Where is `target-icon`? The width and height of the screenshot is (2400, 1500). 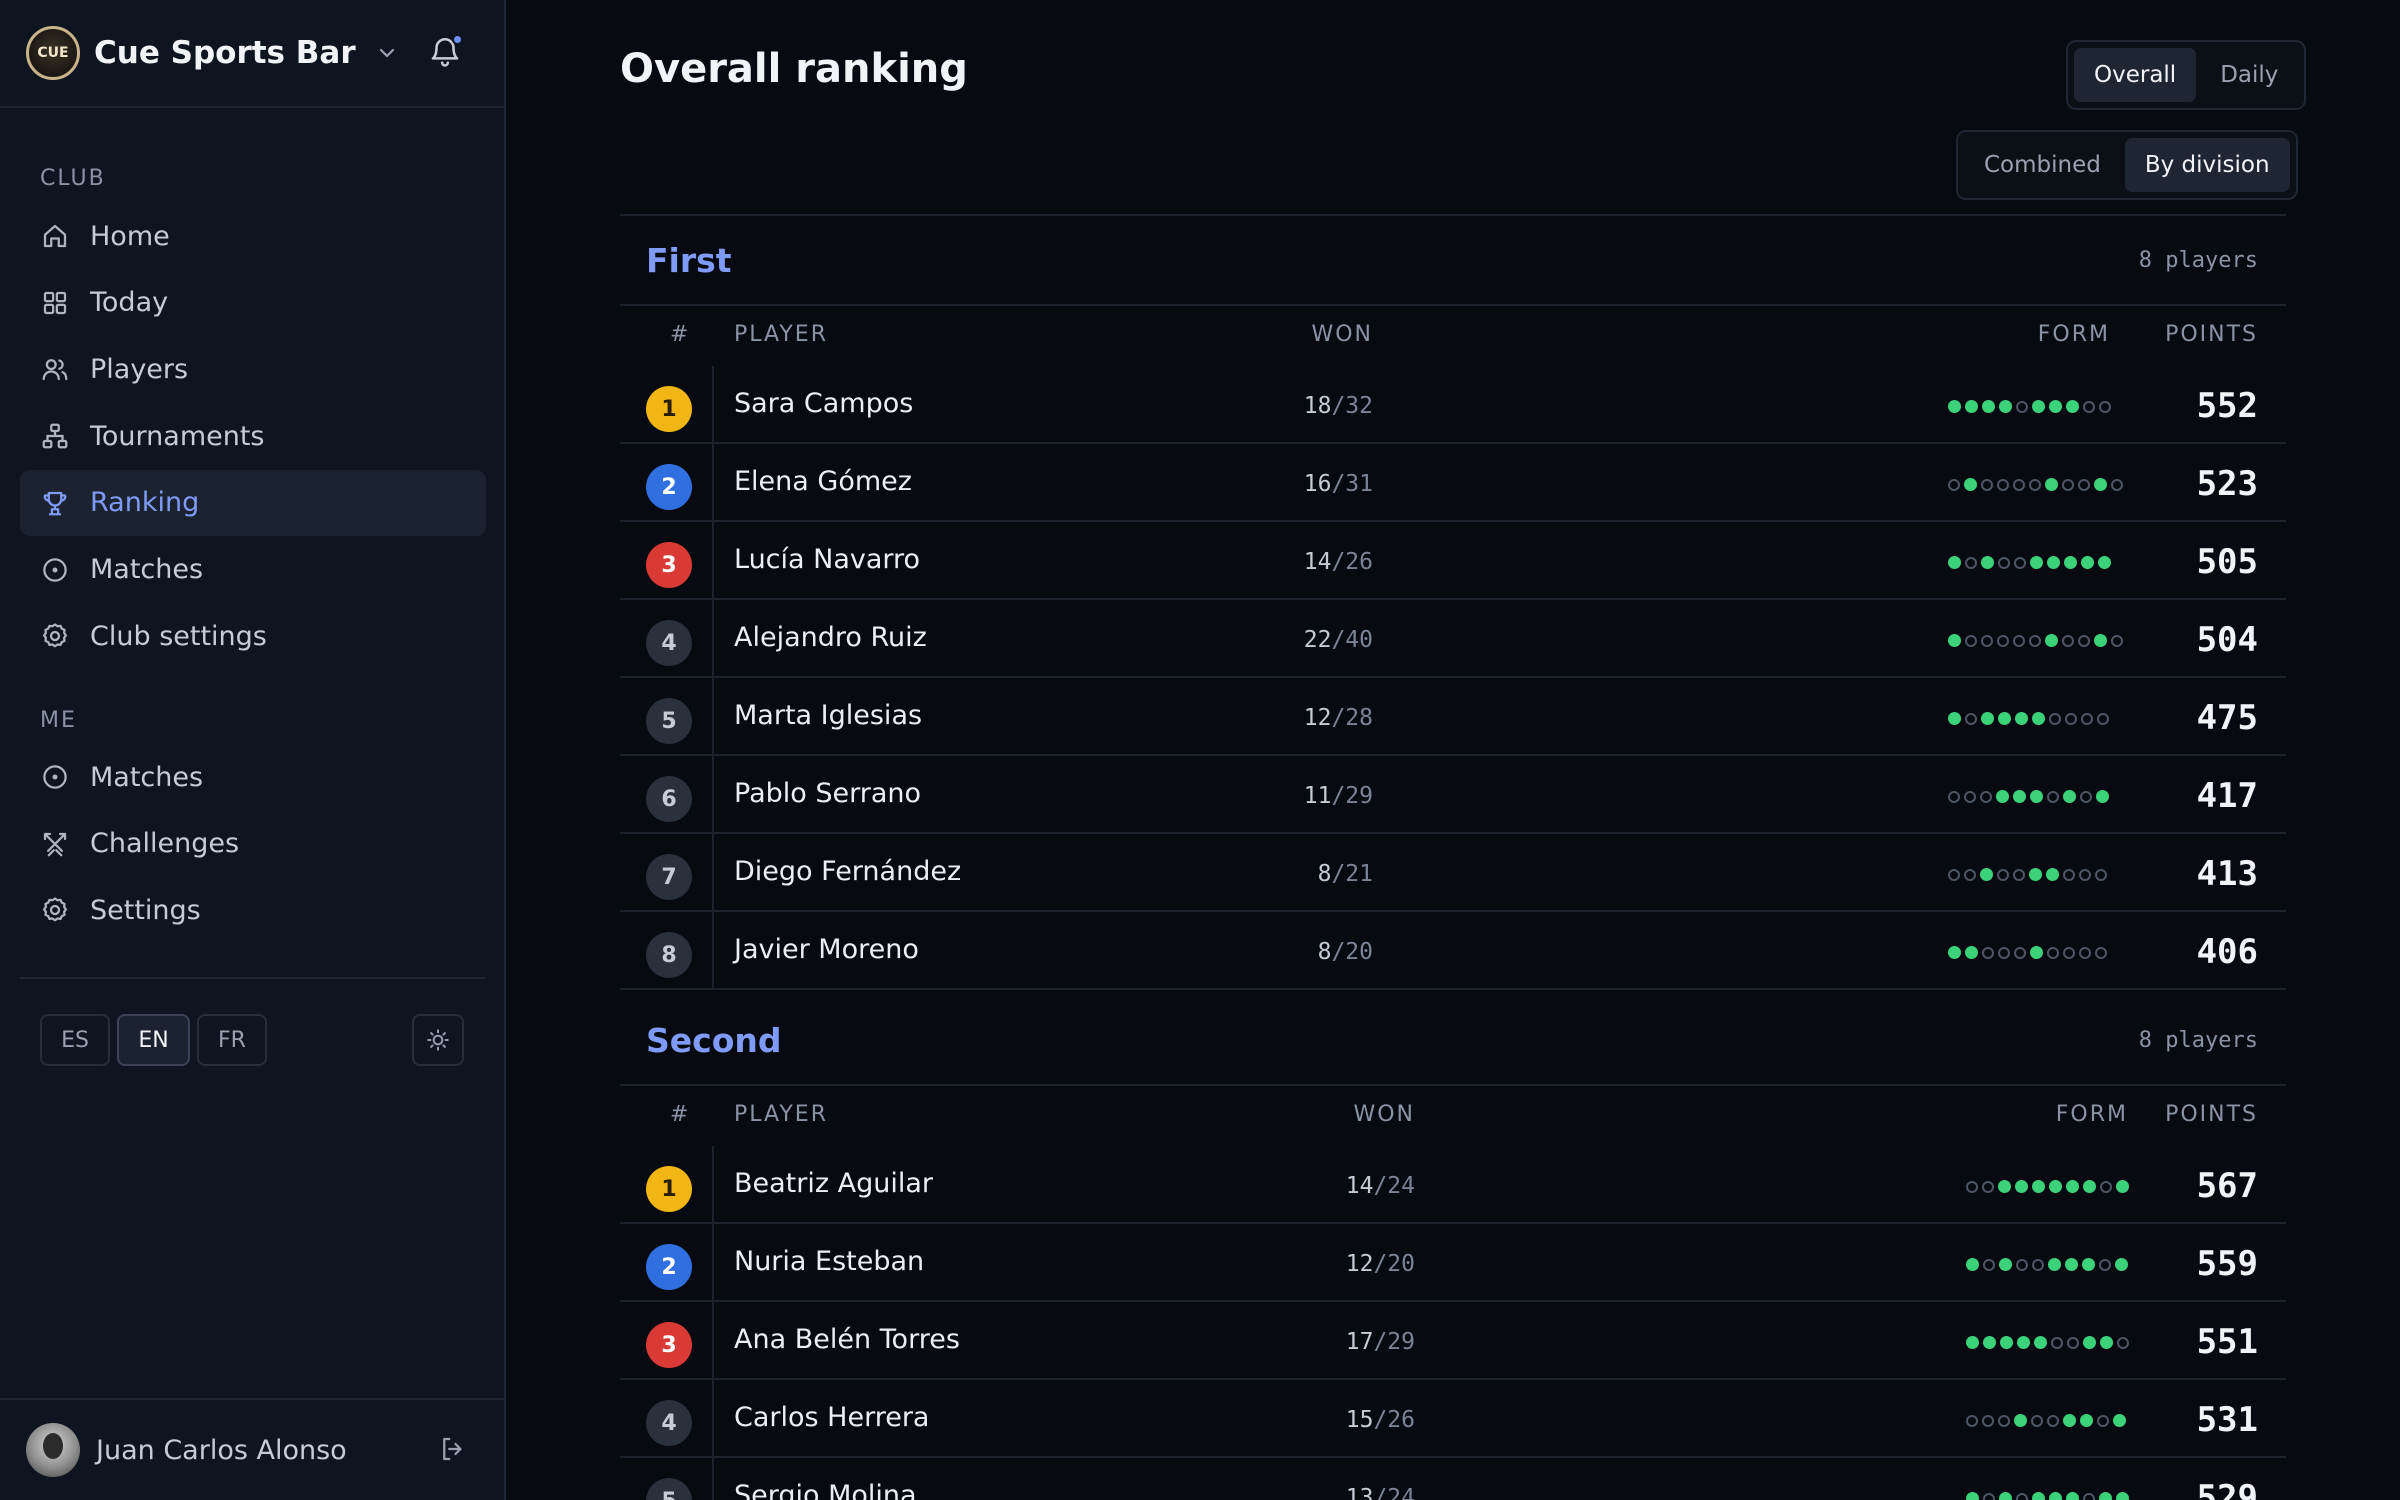 target-icon is located at coordinates (55, 777).